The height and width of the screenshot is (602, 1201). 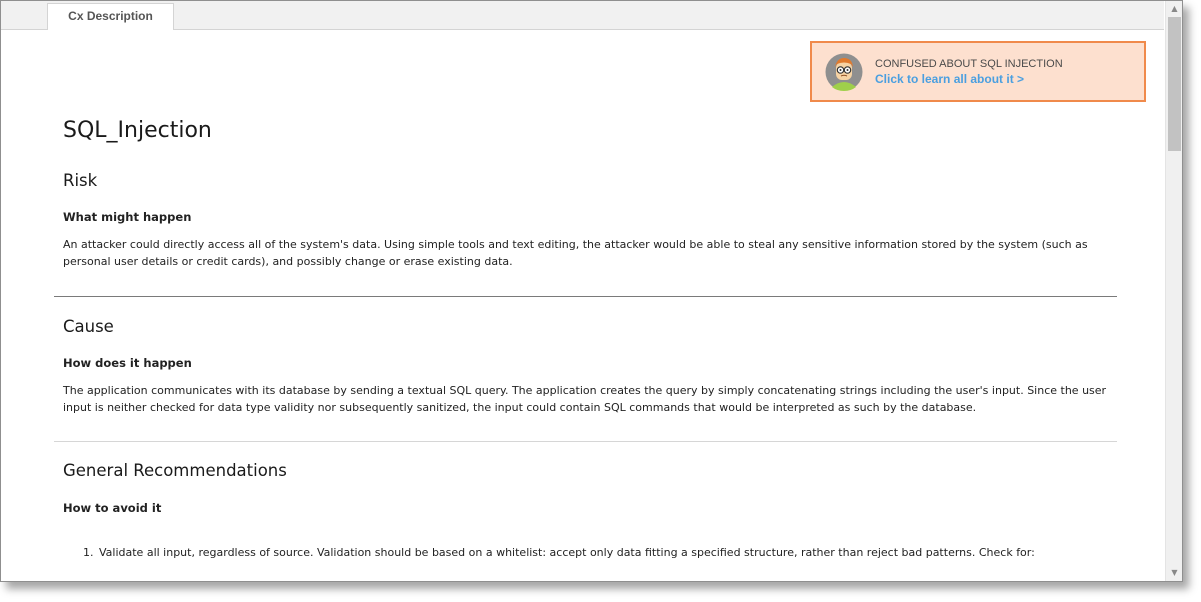 I want to click on tab-bar: Cx Description, so click(x=582, y=15).